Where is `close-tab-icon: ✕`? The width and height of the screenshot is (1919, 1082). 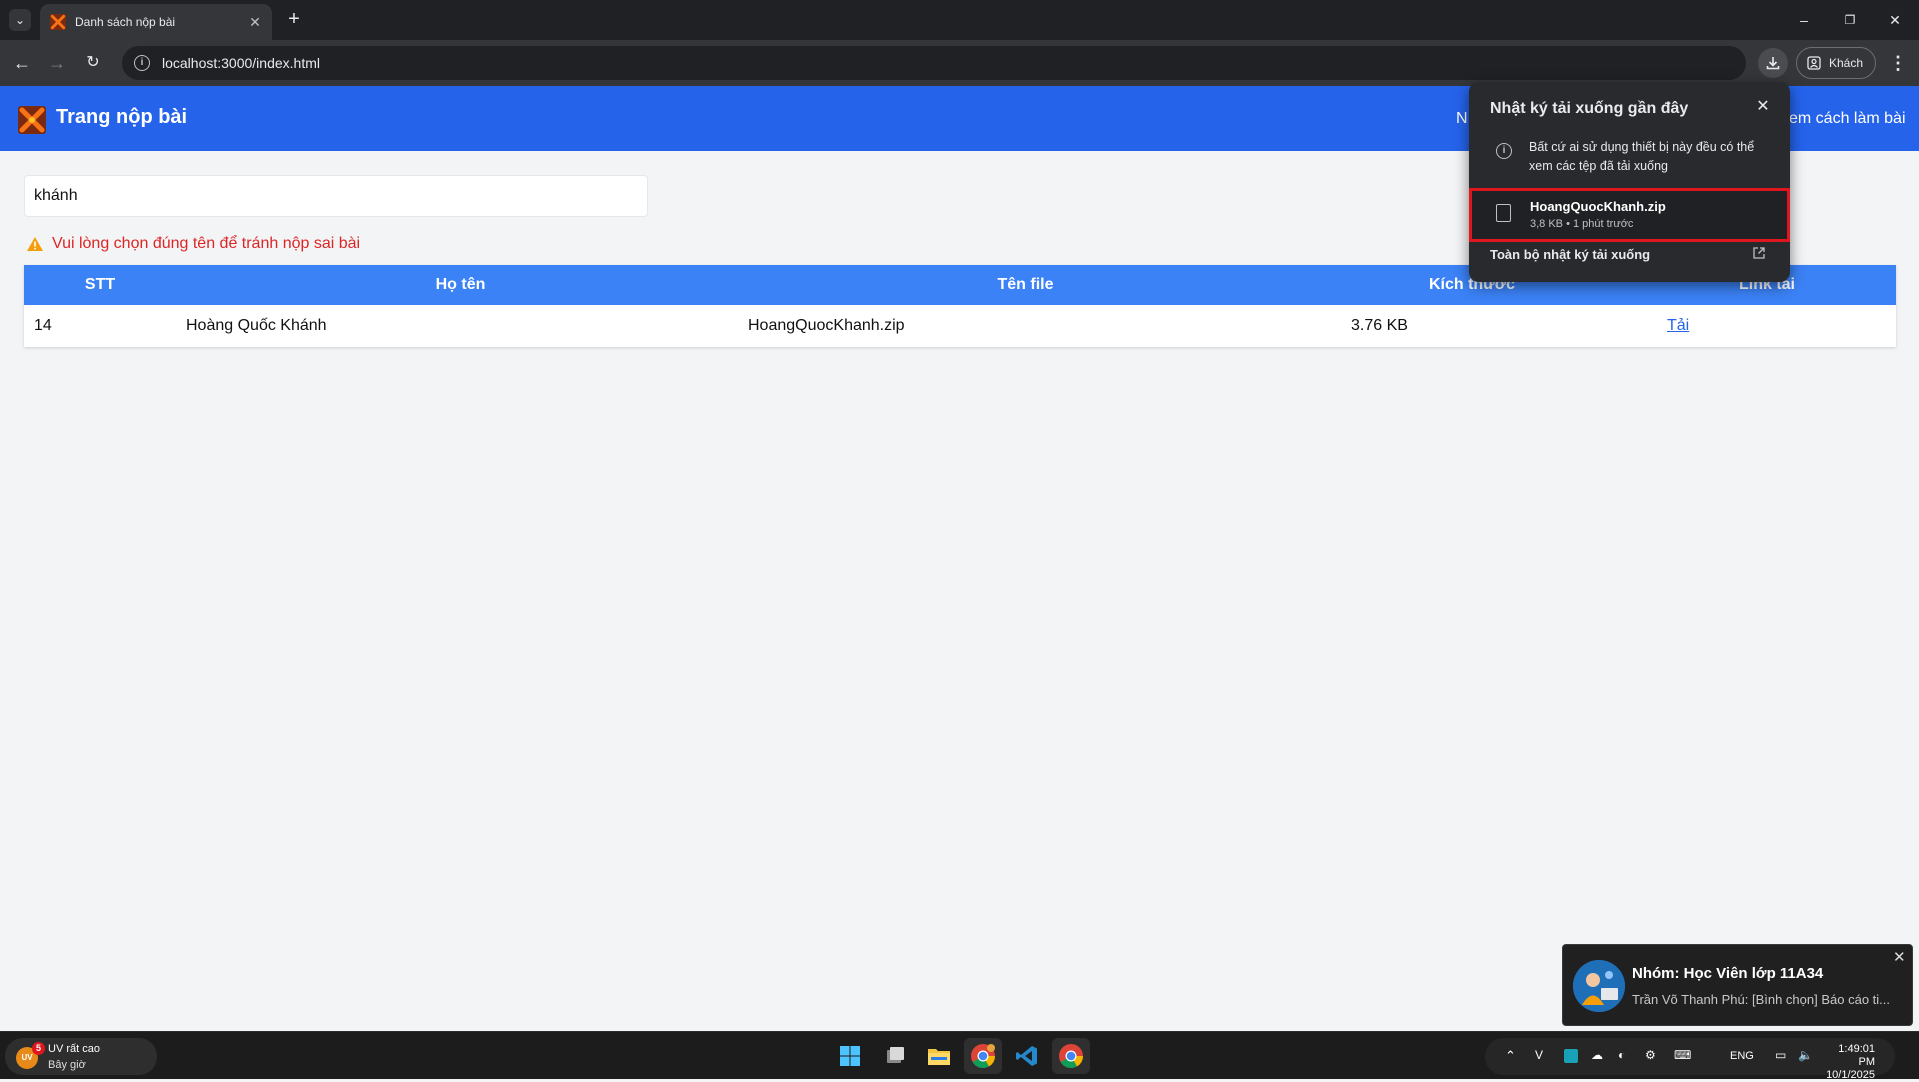 close-tab-icon: ✕ is located at coordinates (255, 22).